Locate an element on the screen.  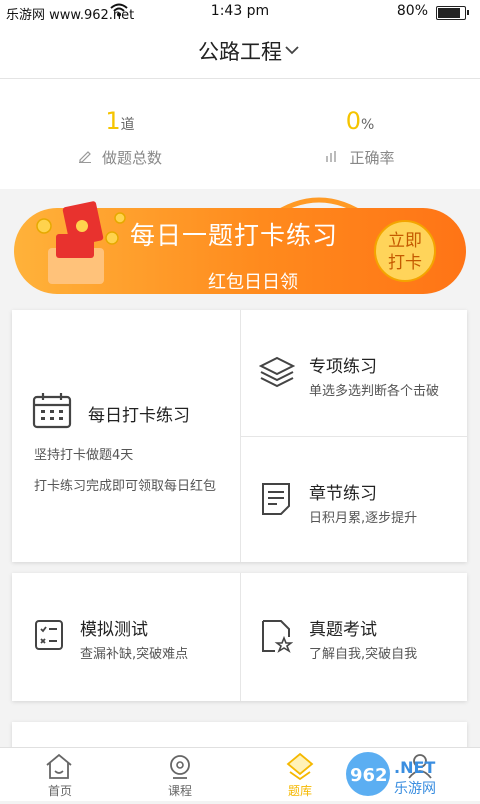
document-star-icon is located at coordinates (277, 638).